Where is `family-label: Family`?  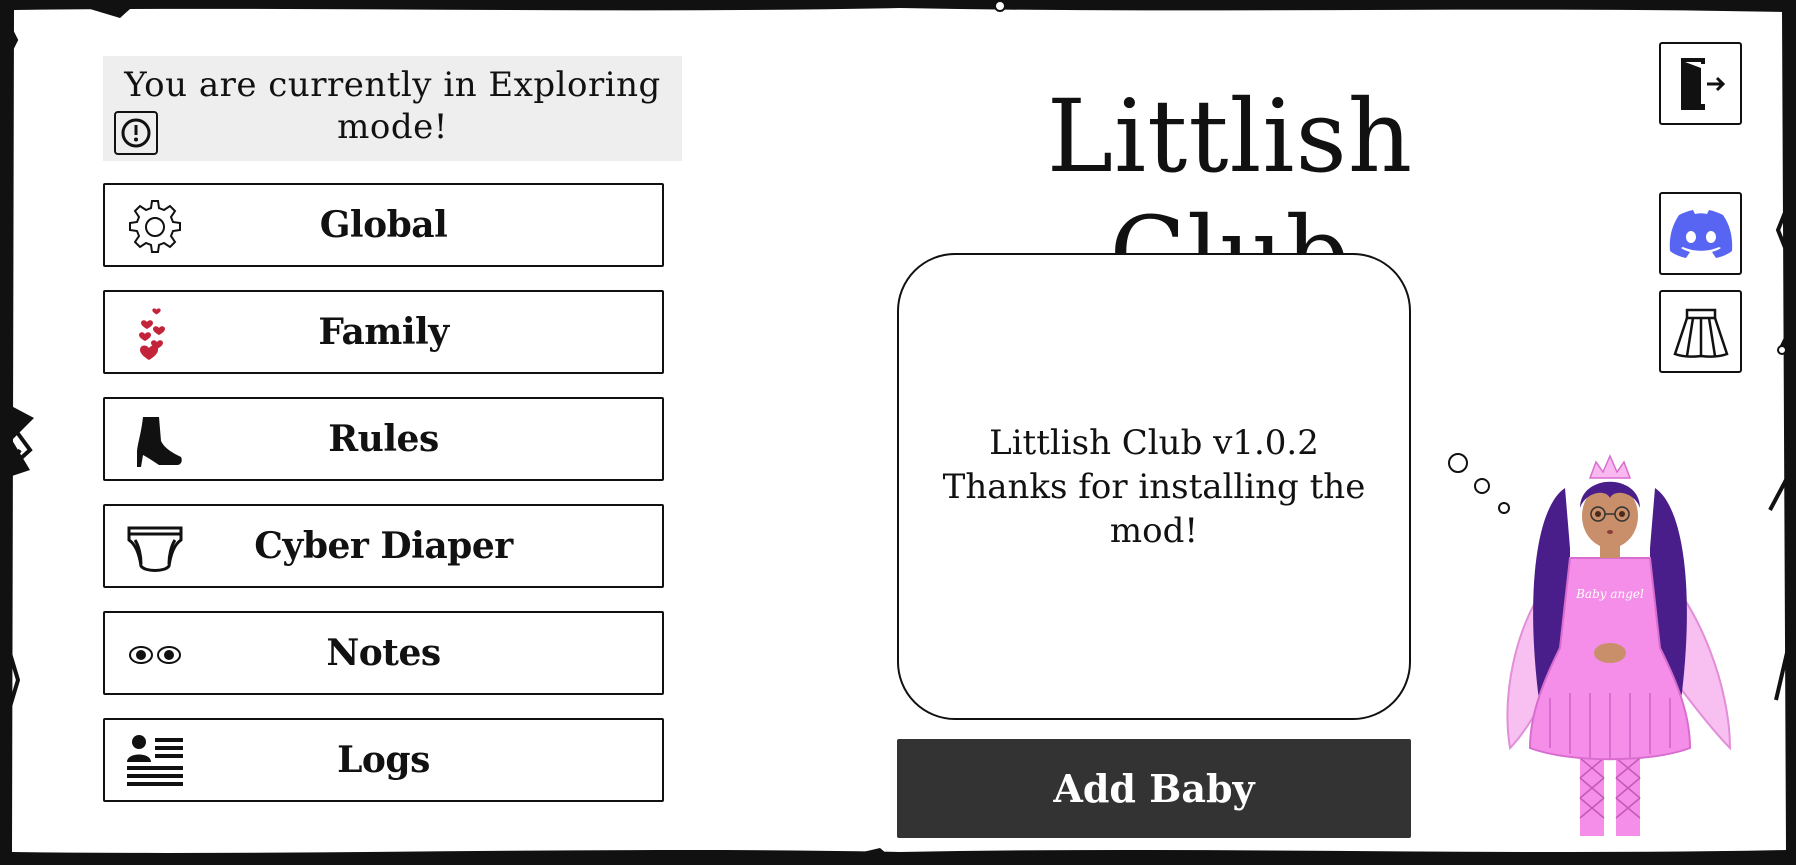
family-label: Family is located at coordinates (383, 332).